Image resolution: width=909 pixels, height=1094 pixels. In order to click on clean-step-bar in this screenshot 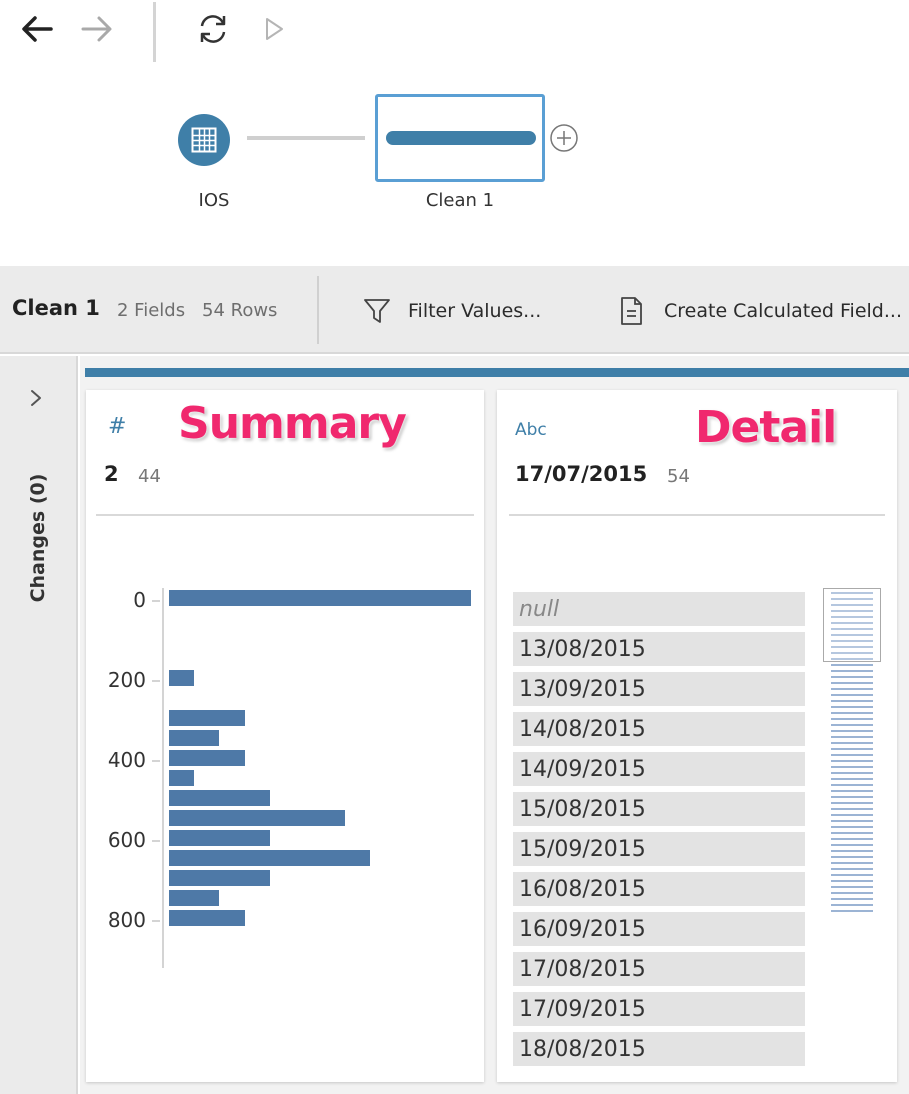, I will do `click(461, 138)`.